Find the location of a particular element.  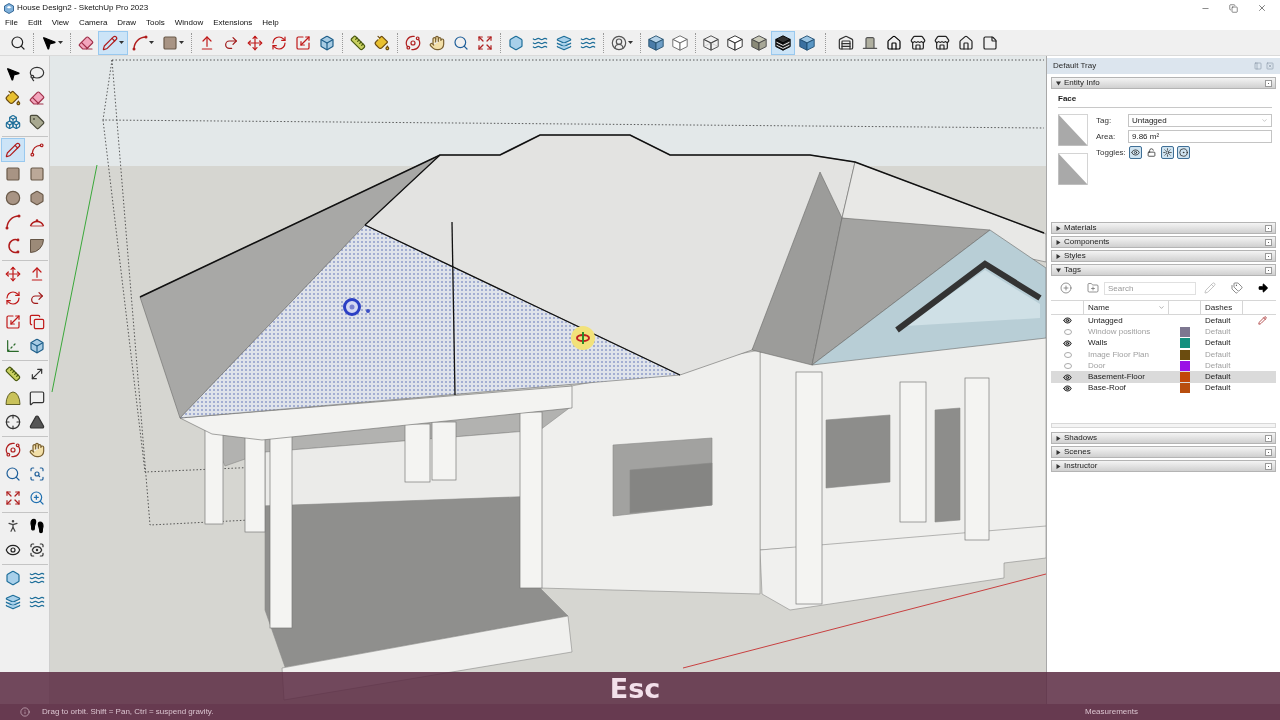

menu-item: Extensions is located at coordinates (233, 23).